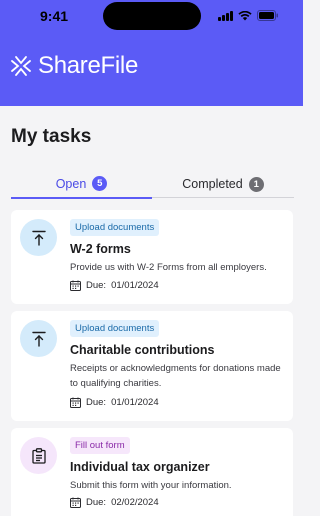 The height and width of the screenshot is (516, 320). Describe the element at coordinates (151, 485) in the screenshot. I see `task-description: Submit this form with your information.` at that location.